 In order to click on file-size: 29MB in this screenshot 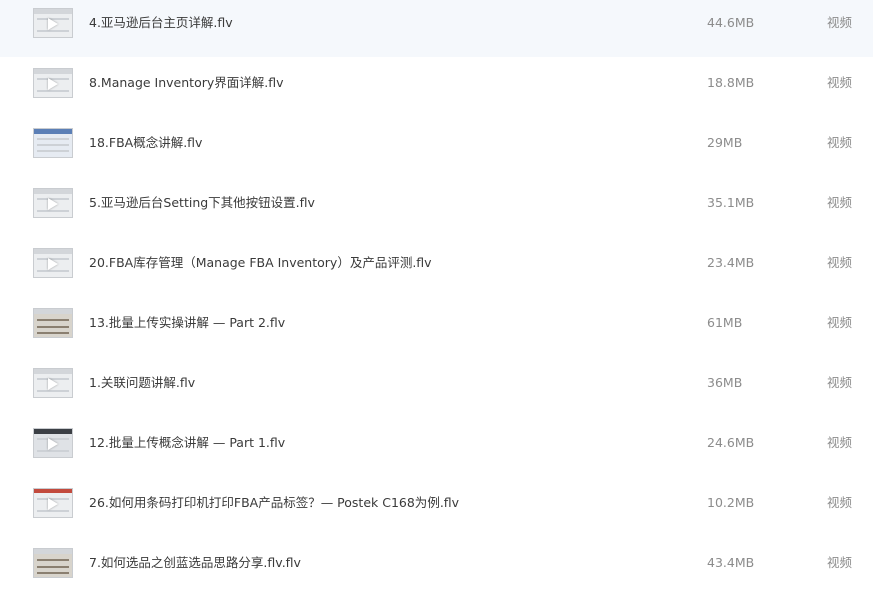, I will do `click(725, 142)`.